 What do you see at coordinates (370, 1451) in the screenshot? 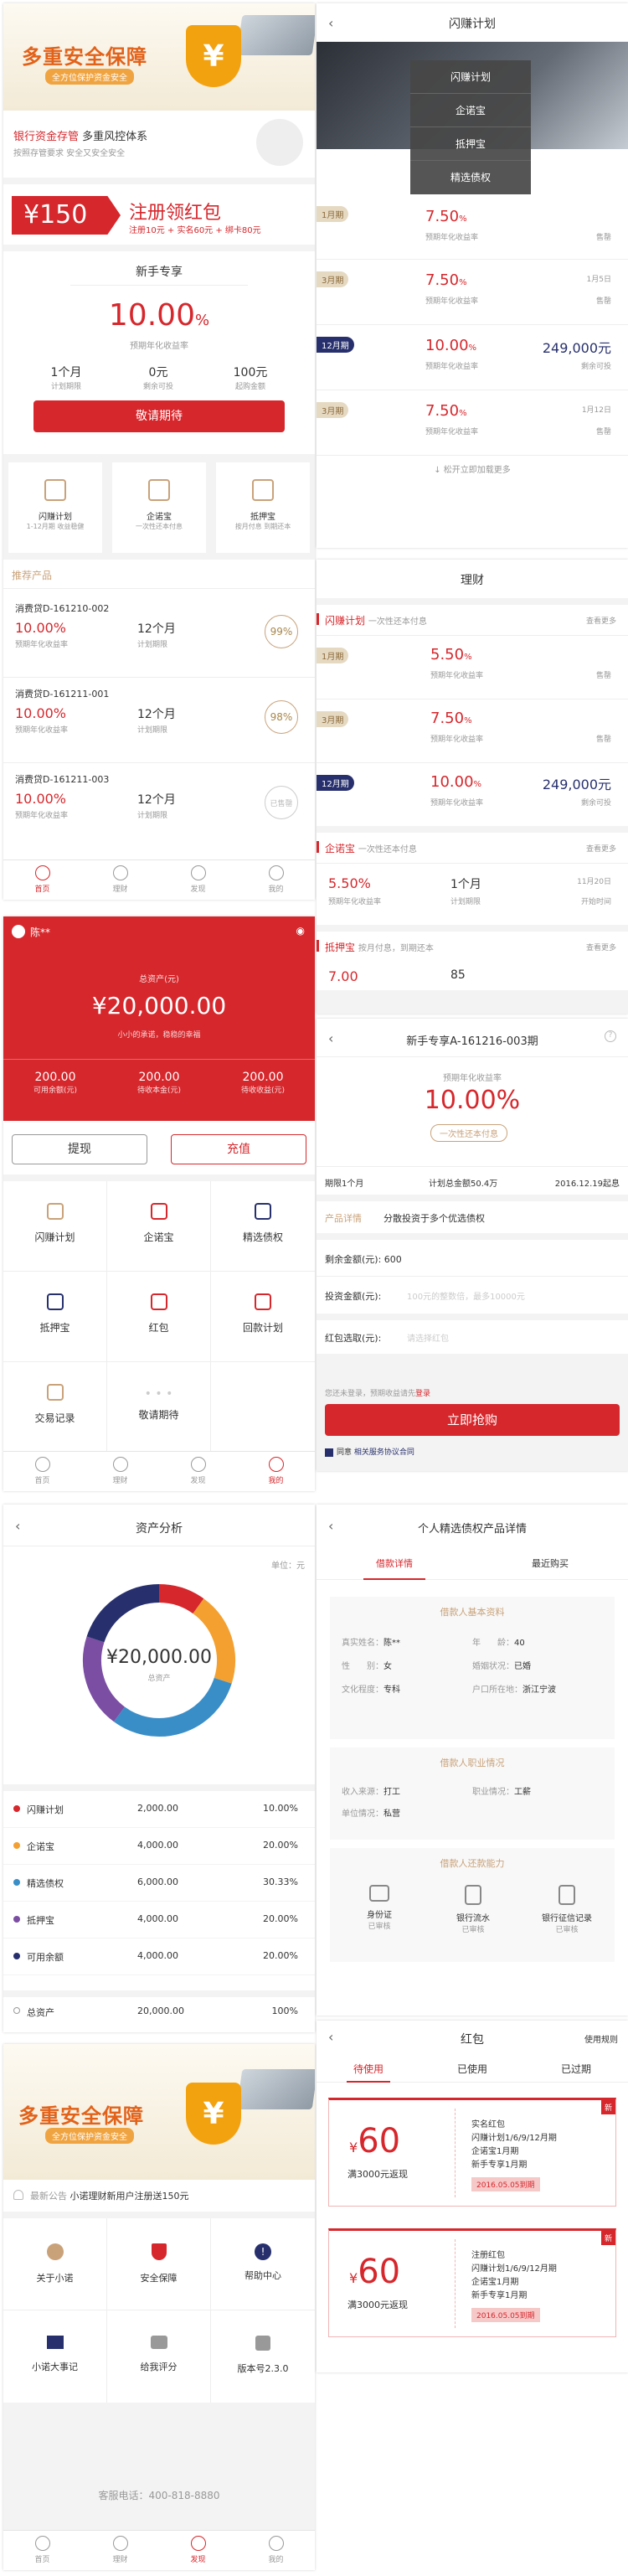
I see `agree-row: 同意 相关服务协议合同` at bounding box center [370, 1451].